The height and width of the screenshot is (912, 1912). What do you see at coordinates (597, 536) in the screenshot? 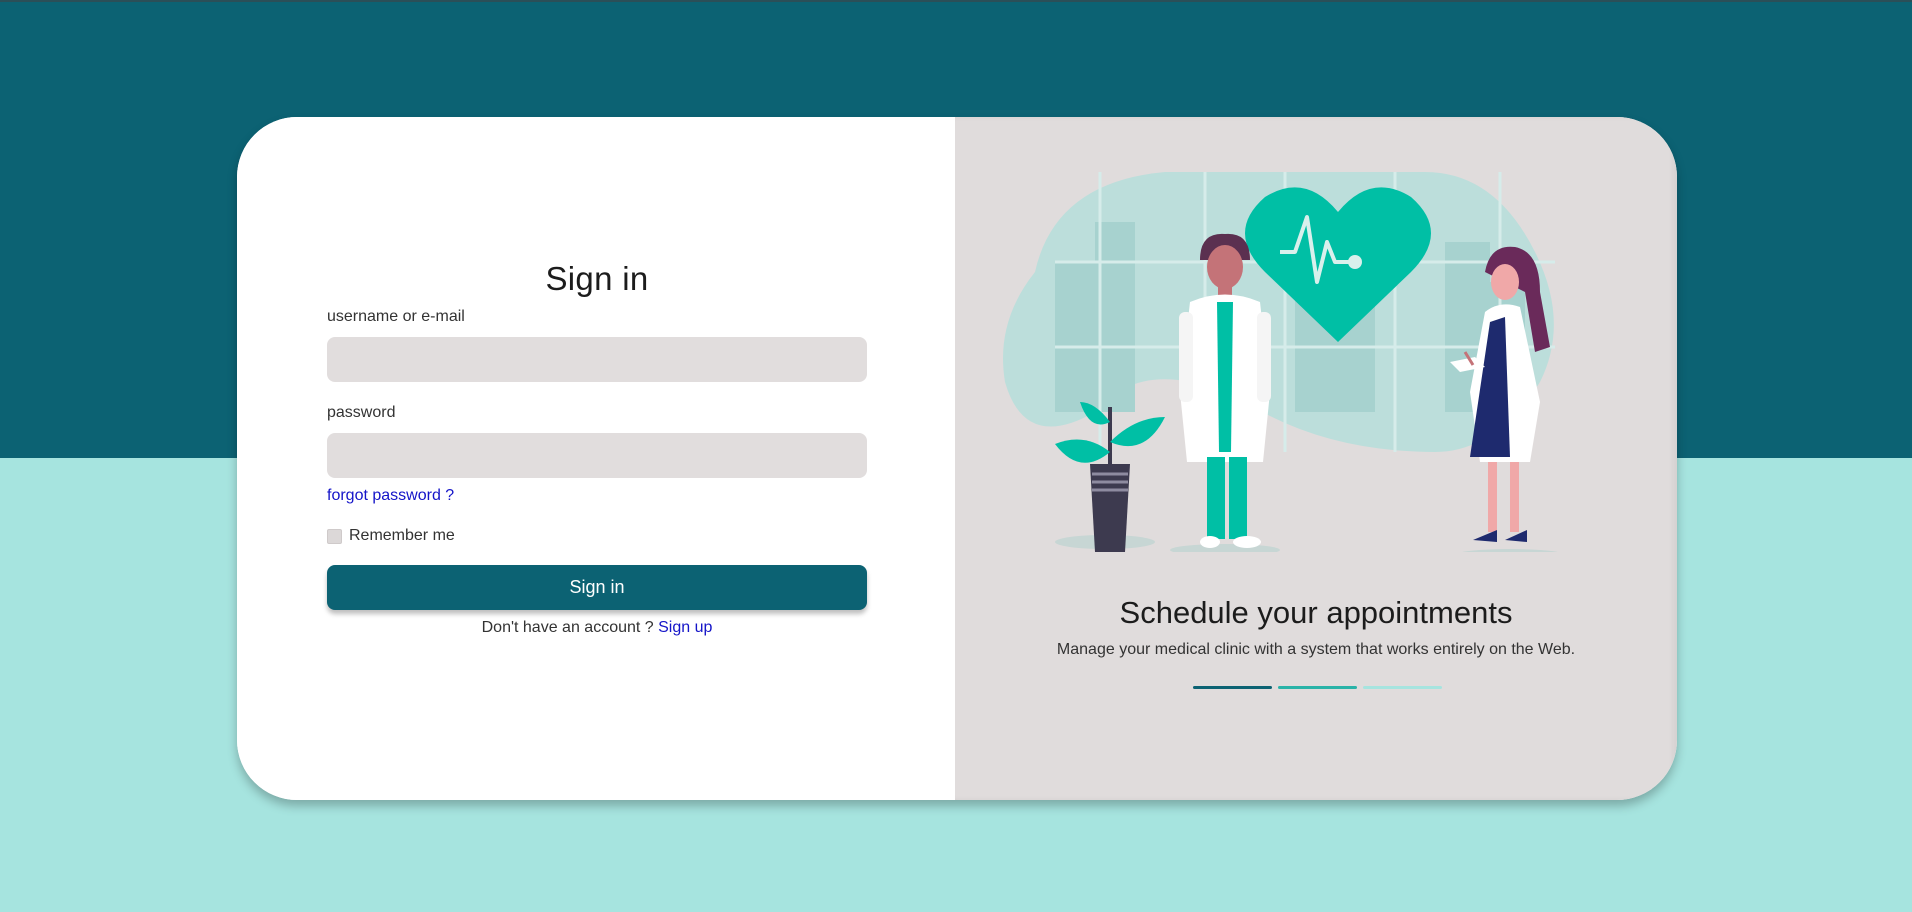
I see `remember-me-row: Remember me` at bounding box center [597, 536].